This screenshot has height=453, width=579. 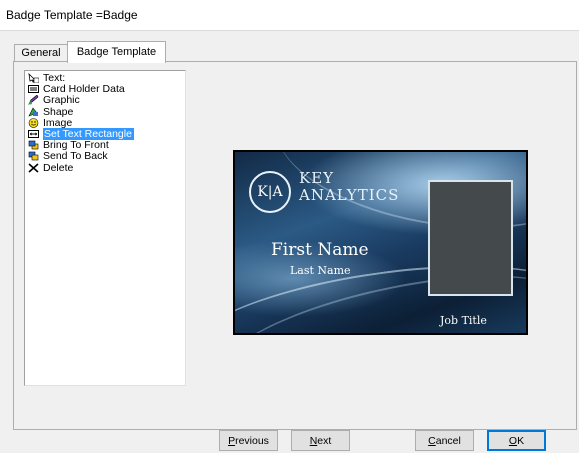 I want to click on text-tool-icon, so click(x=34, y=78).